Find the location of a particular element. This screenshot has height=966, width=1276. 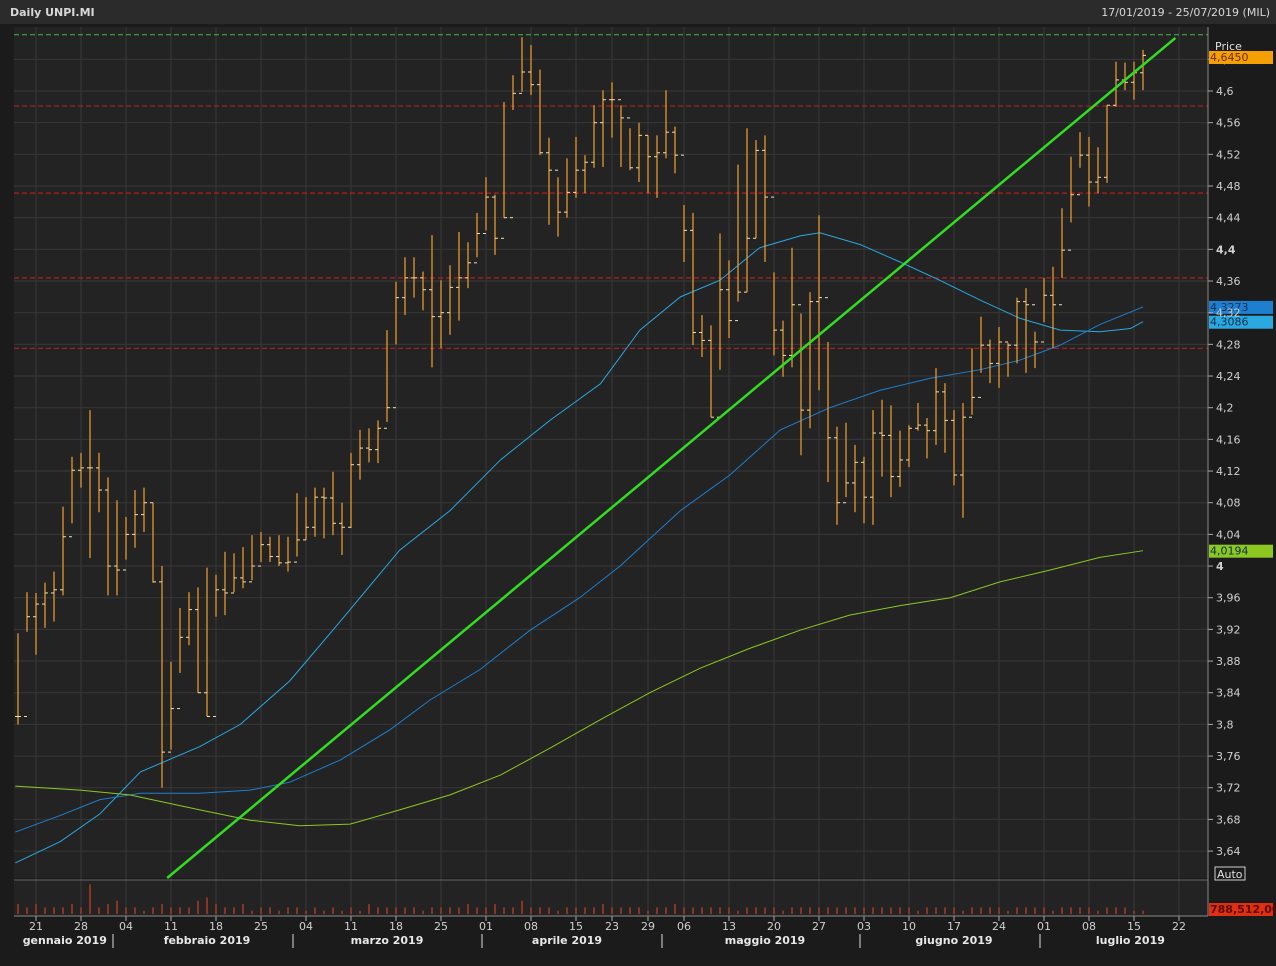

y-tick-label: 4,16 is located at coordinates (1228, 439).